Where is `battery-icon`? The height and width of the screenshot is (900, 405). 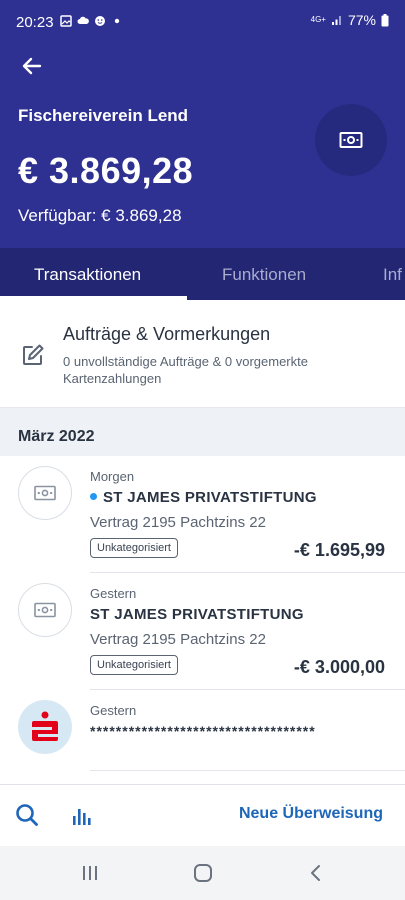
battery-icon is located at coordinates (385, 19).